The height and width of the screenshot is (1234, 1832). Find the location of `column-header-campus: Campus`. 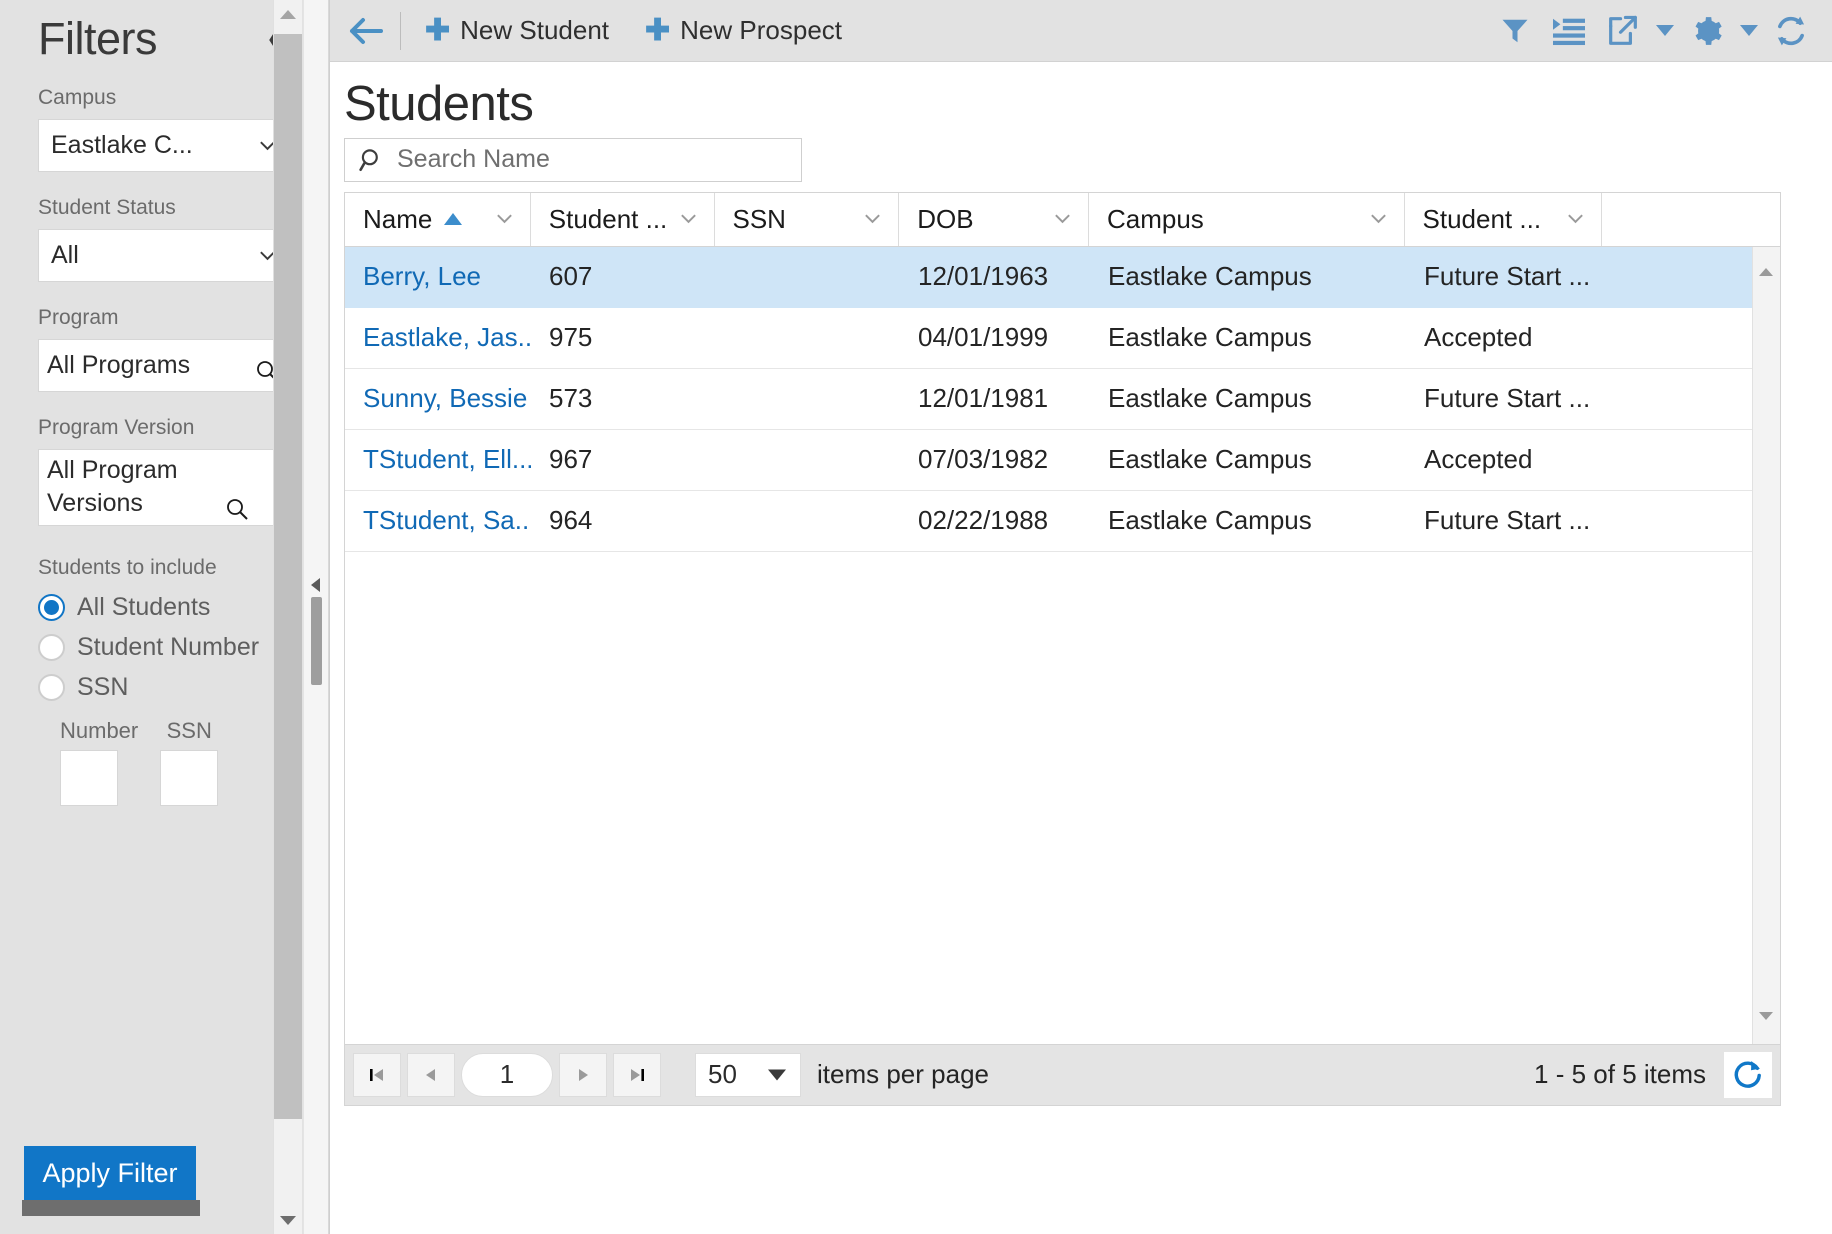

column-header-campus: Campus is located at coordinates (1247, 219).